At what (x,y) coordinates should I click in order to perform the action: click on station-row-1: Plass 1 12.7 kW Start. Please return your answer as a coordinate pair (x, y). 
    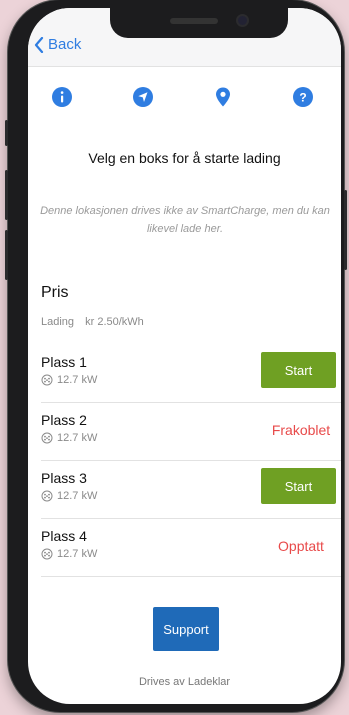
    Looking at the image, I should click on (191, 373).